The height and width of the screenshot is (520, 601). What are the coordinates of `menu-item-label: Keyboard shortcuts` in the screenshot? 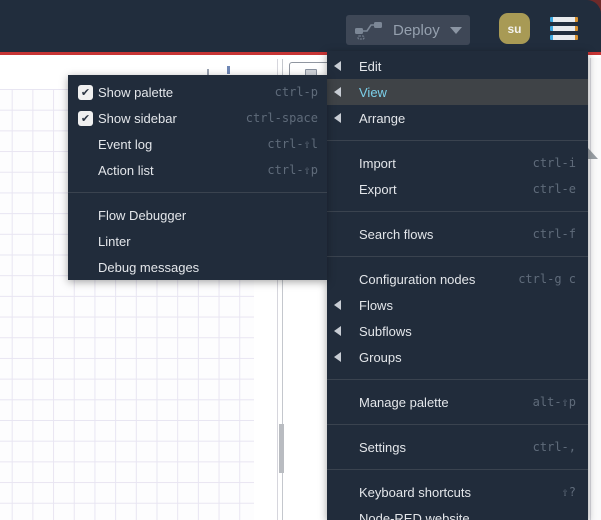 It's located at (415, 492).